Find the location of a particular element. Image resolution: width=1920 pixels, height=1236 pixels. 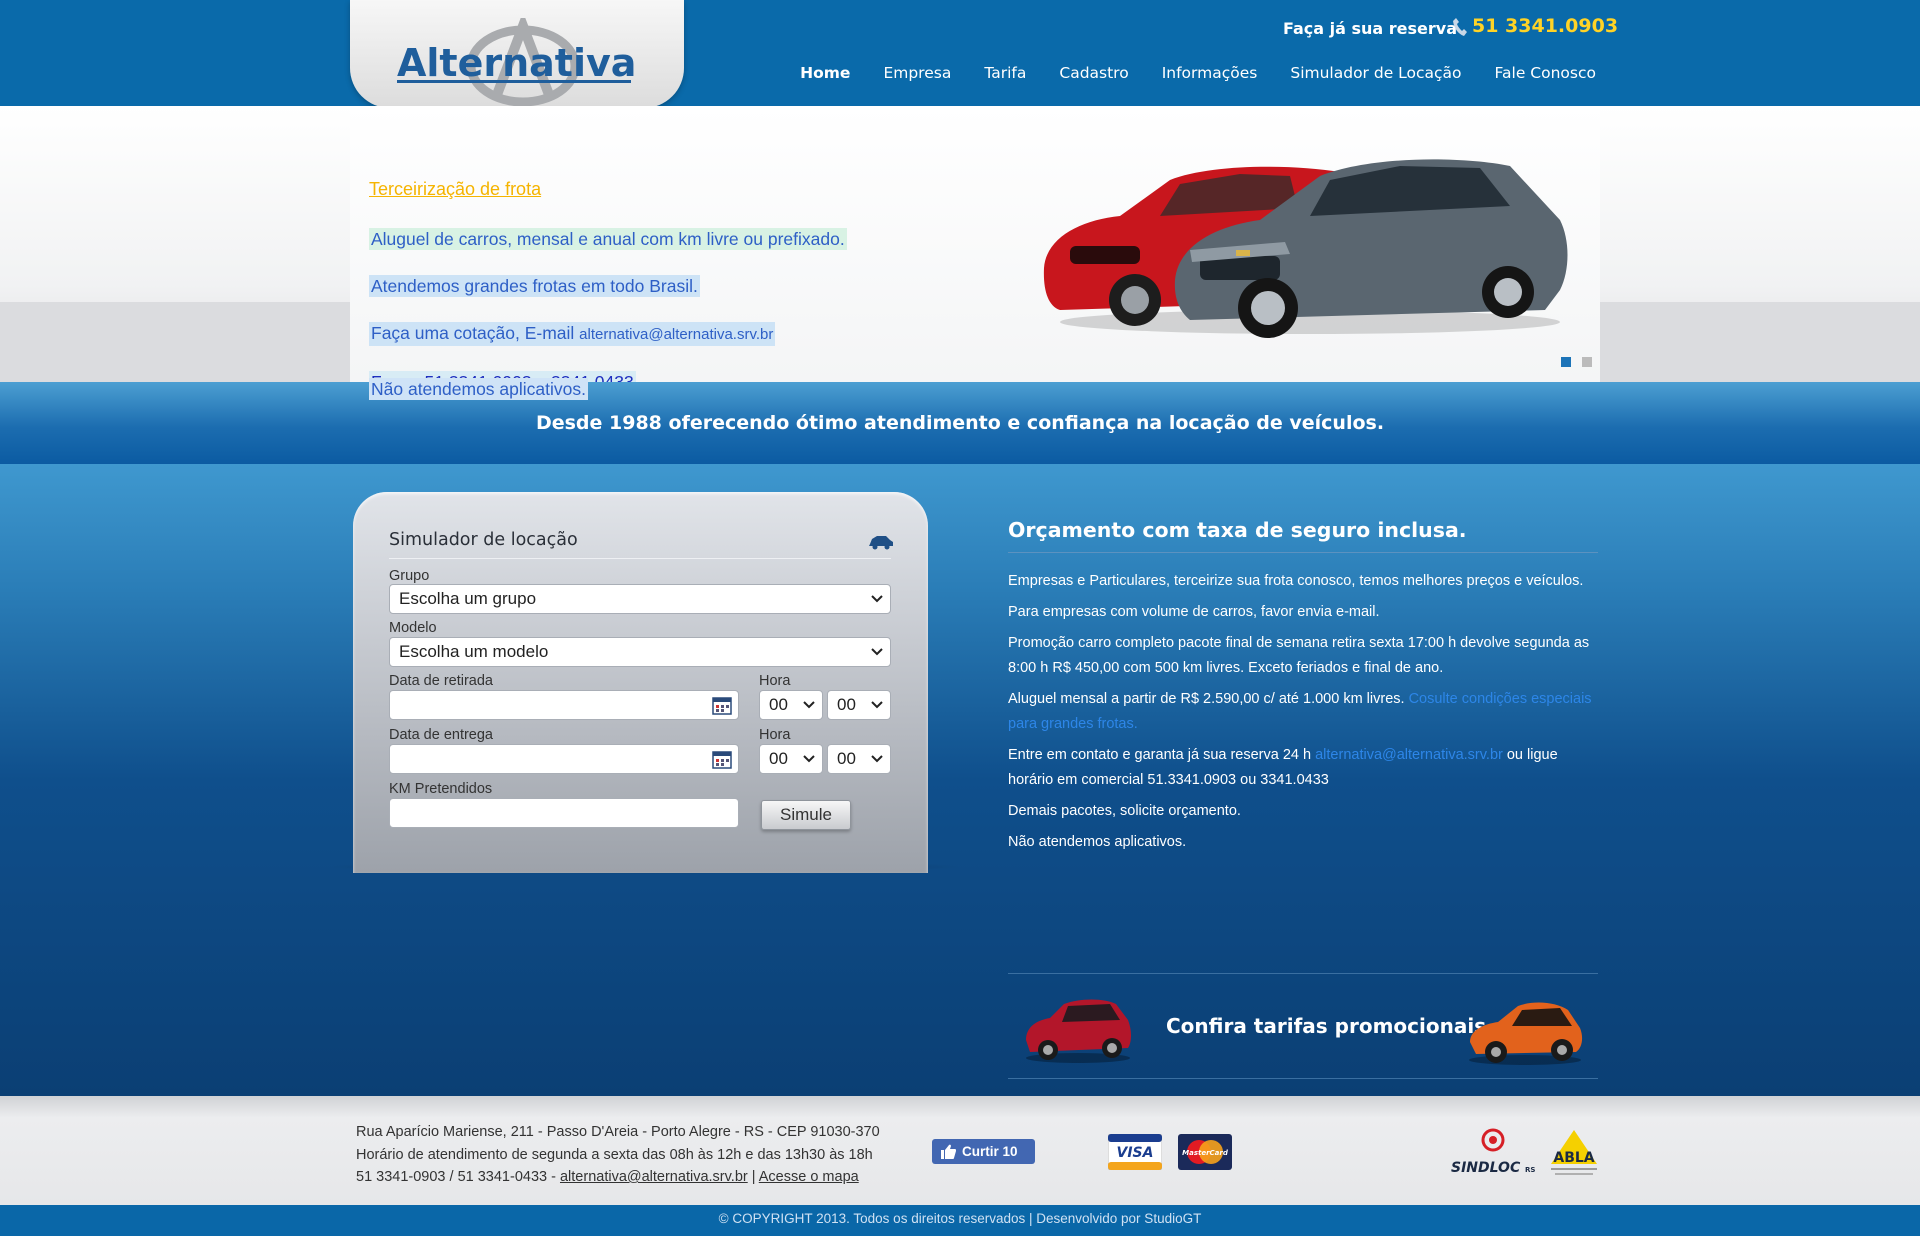

orange-hatch-image is located at coordinates (1526, 1033).